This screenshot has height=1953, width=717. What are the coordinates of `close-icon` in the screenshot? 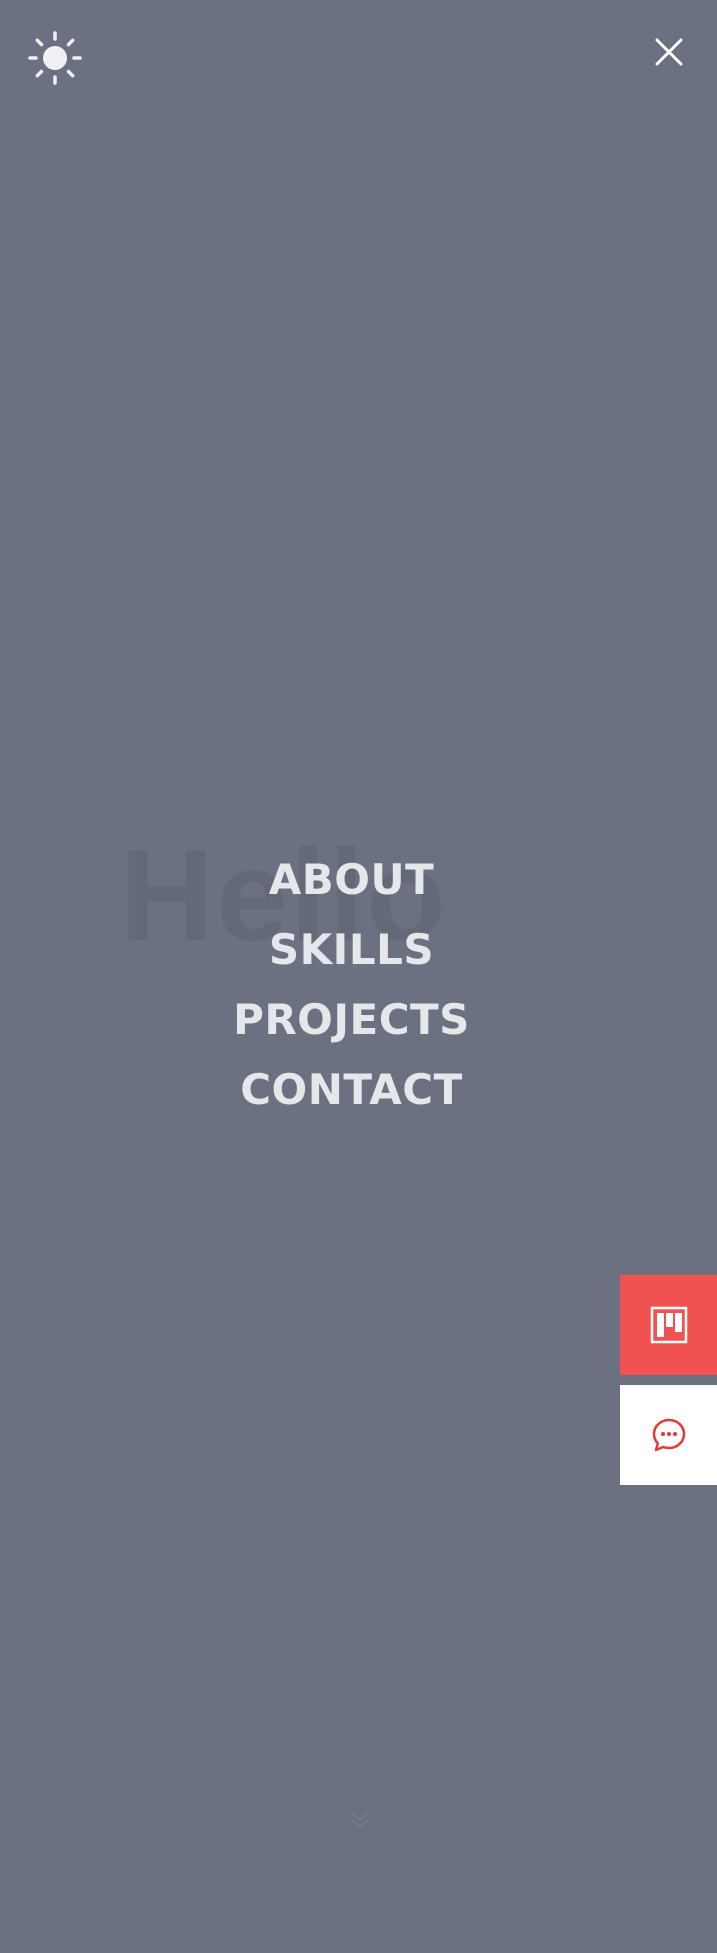 It's located at (669, 52).